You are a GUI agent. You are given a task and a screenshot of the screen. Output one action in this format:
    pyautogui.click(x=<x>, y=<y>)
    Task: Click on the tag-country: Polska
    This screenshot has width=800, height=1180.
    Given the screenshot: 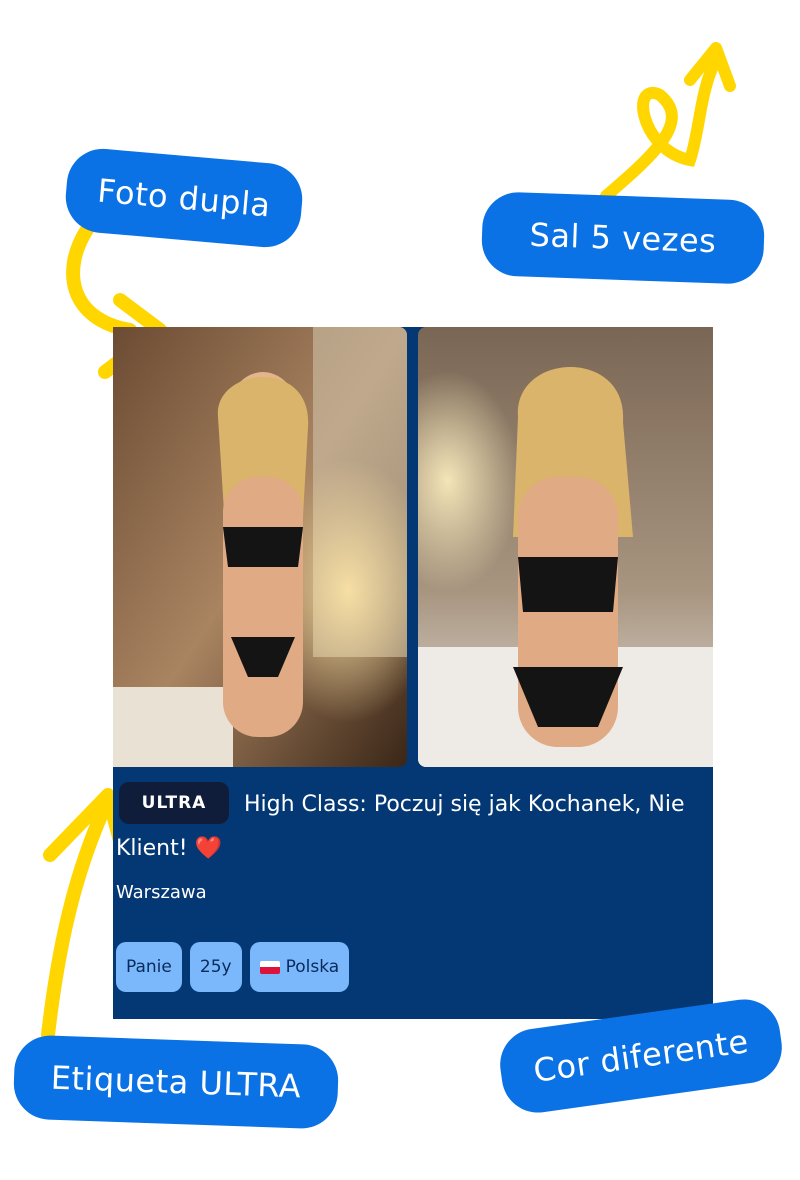 What is the action you would take?
    pyautogui.click(x=299, y=967)
    